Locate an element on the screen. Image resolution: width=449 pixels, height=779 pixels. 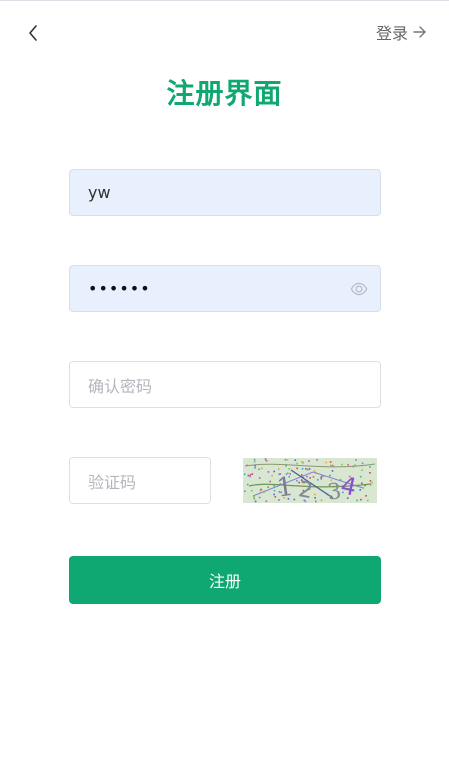
chevron-left-icon is located at coordinates (33, 33).